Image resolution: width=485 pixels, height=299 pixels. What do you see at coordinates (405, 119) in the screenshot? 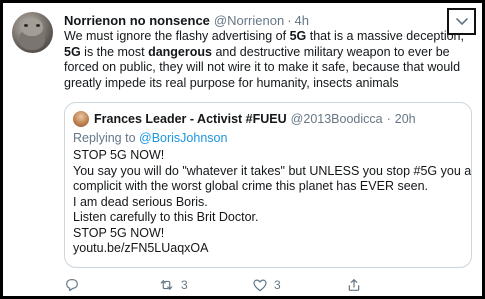
I see `quoted-timestamp: 20h` at bounding box center [405, 119].